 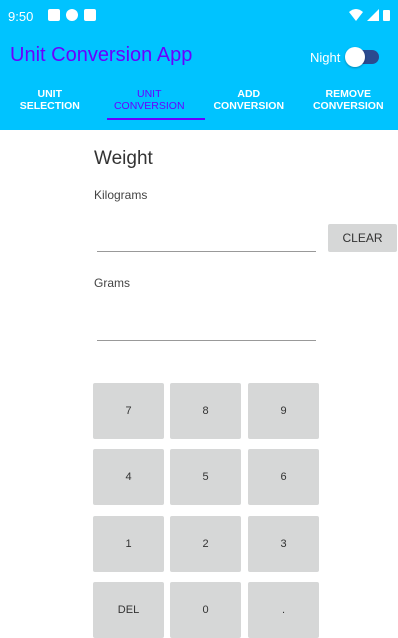 I want to click on key-7: 7, so click(x=128, y=411).